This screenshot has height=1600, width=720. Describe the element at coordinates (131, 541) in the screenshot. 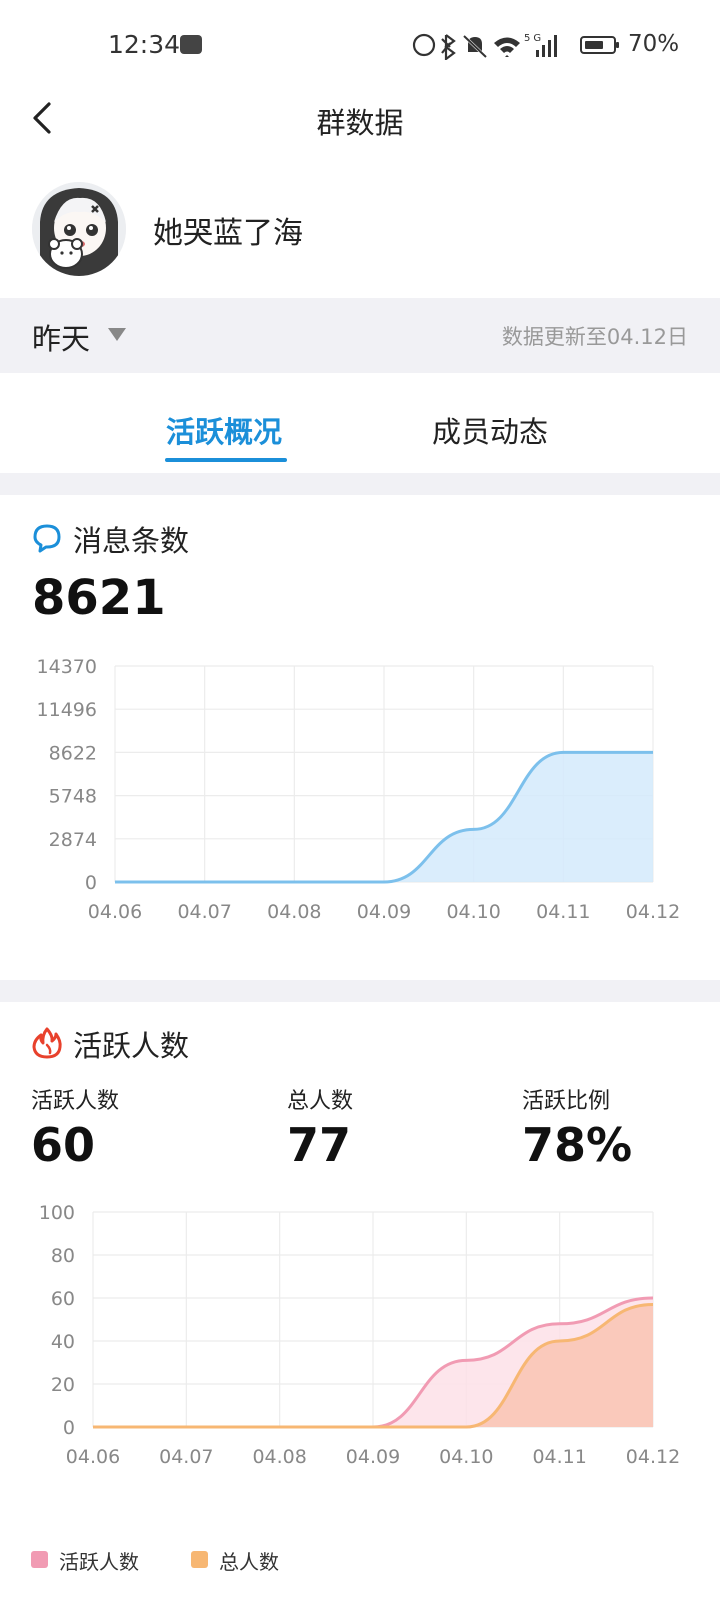

I see `messages-title: 消息条数` at that location.